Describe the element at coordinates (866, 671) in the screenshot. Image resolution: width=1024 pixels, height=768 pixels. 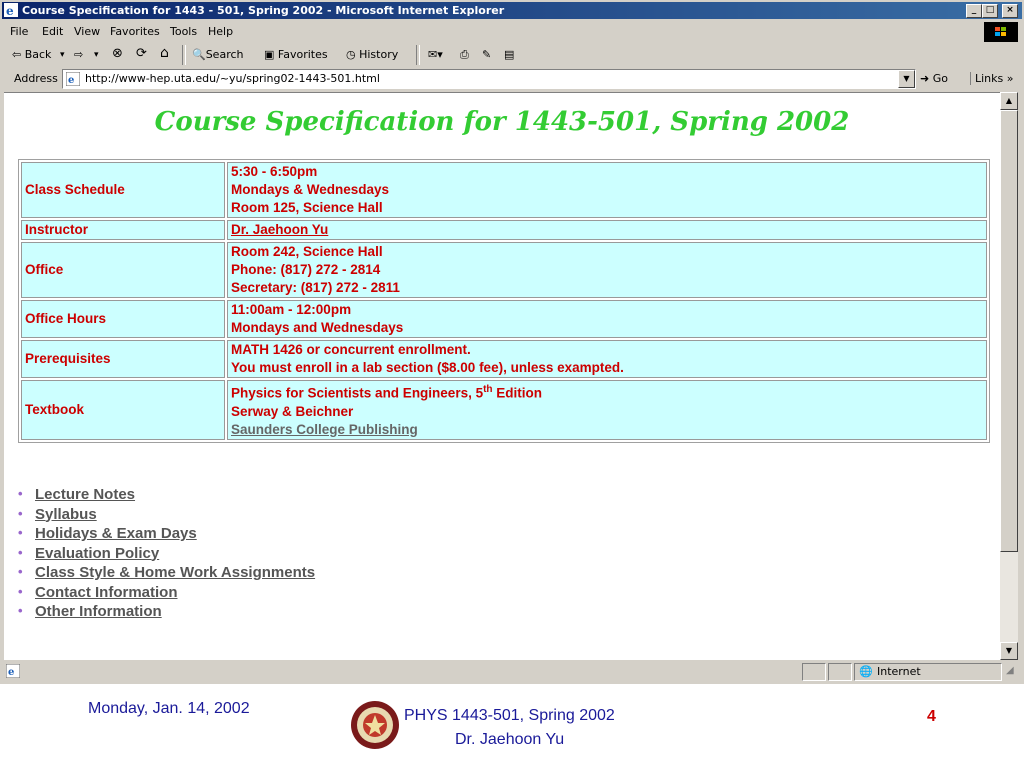
I see `globe-icon: 🌐` at that location.